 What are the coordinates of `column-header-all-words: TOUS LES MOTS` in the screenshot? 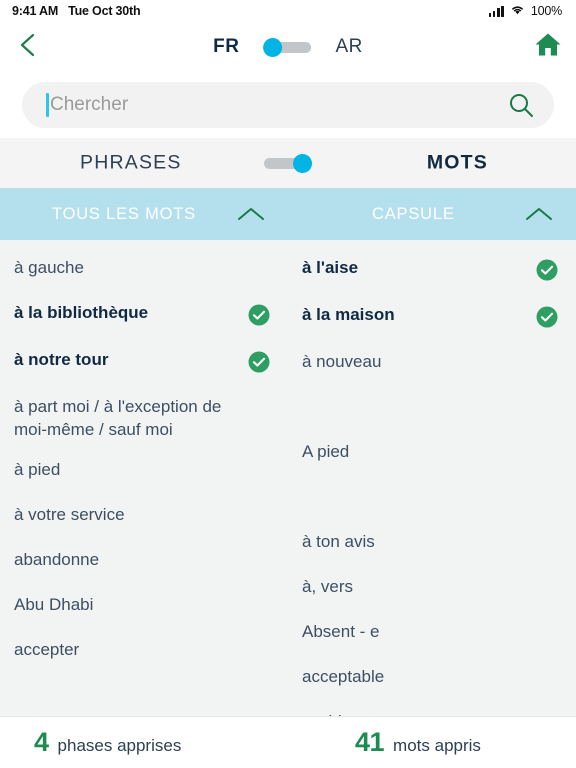 It's located at (144, 214).